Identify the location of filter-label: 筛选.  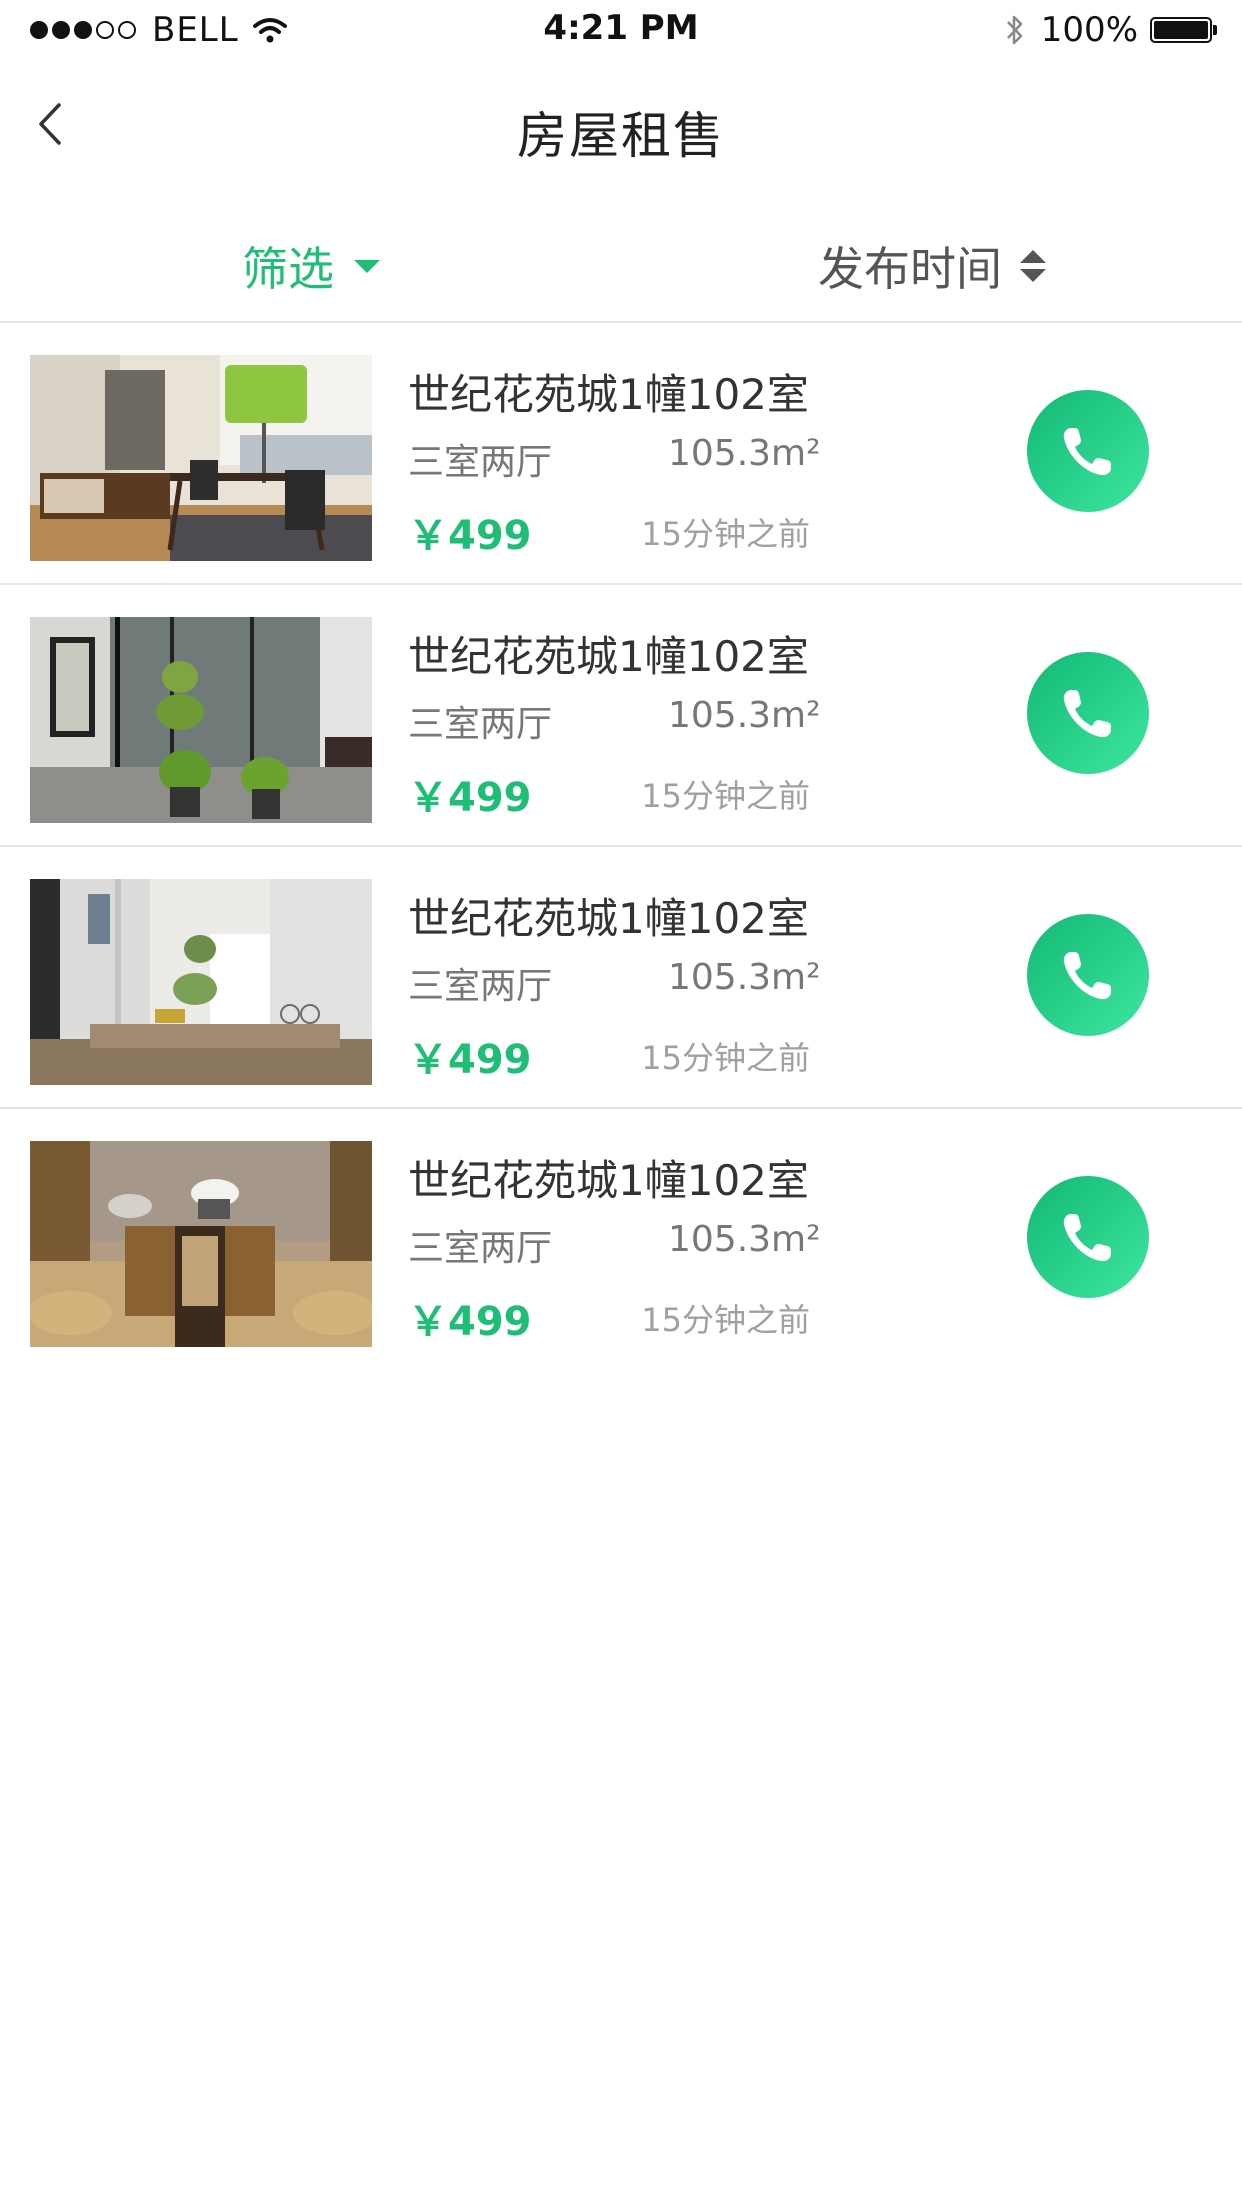
(288, 269).